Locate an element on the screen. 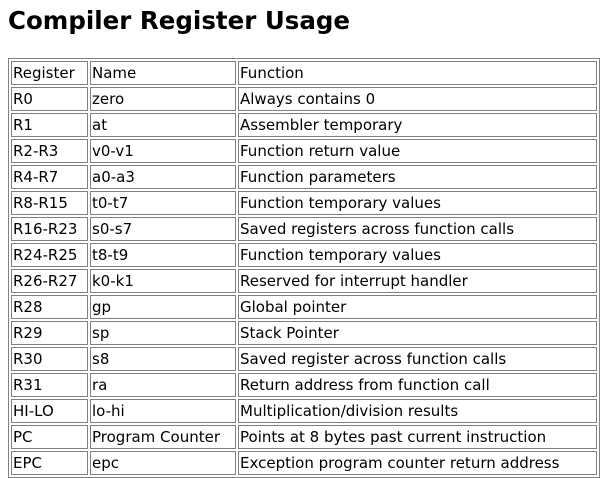 This screenshot has height=478, width=607. name-cell: v0-v1 is located at coordinates (163, 151).